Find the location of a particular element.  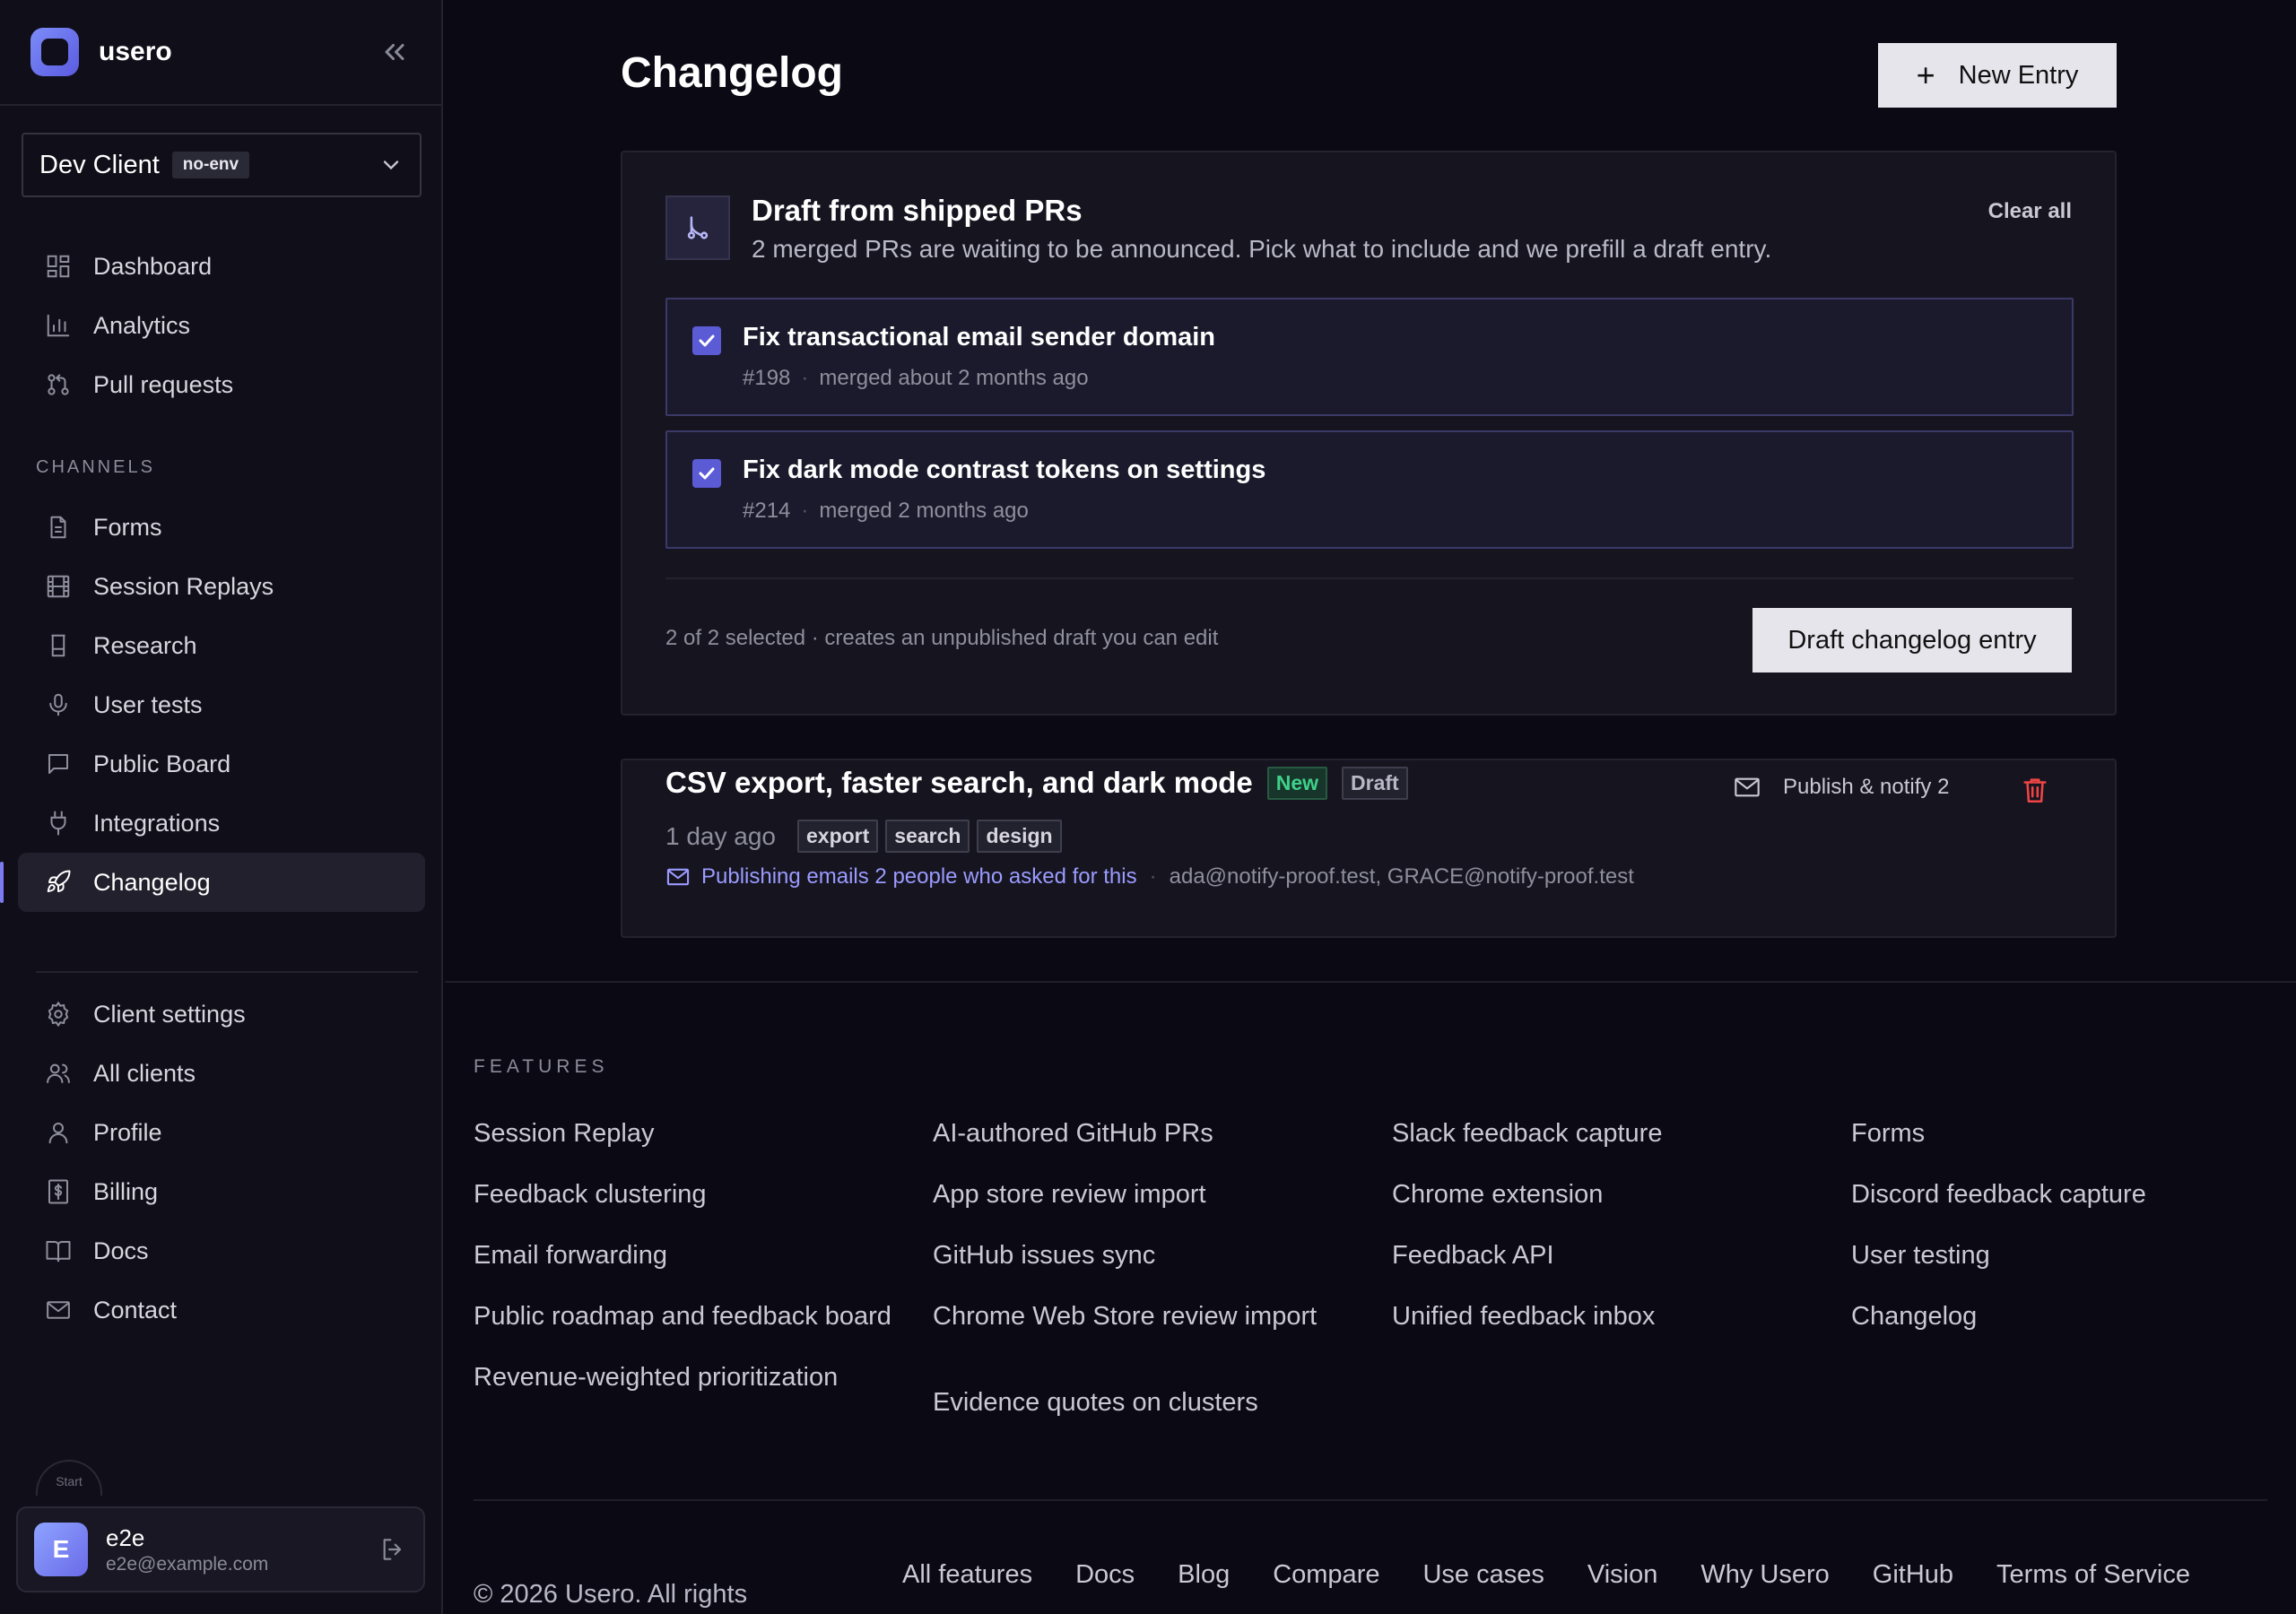

trash-icon is located at coordinates (2035, 790).